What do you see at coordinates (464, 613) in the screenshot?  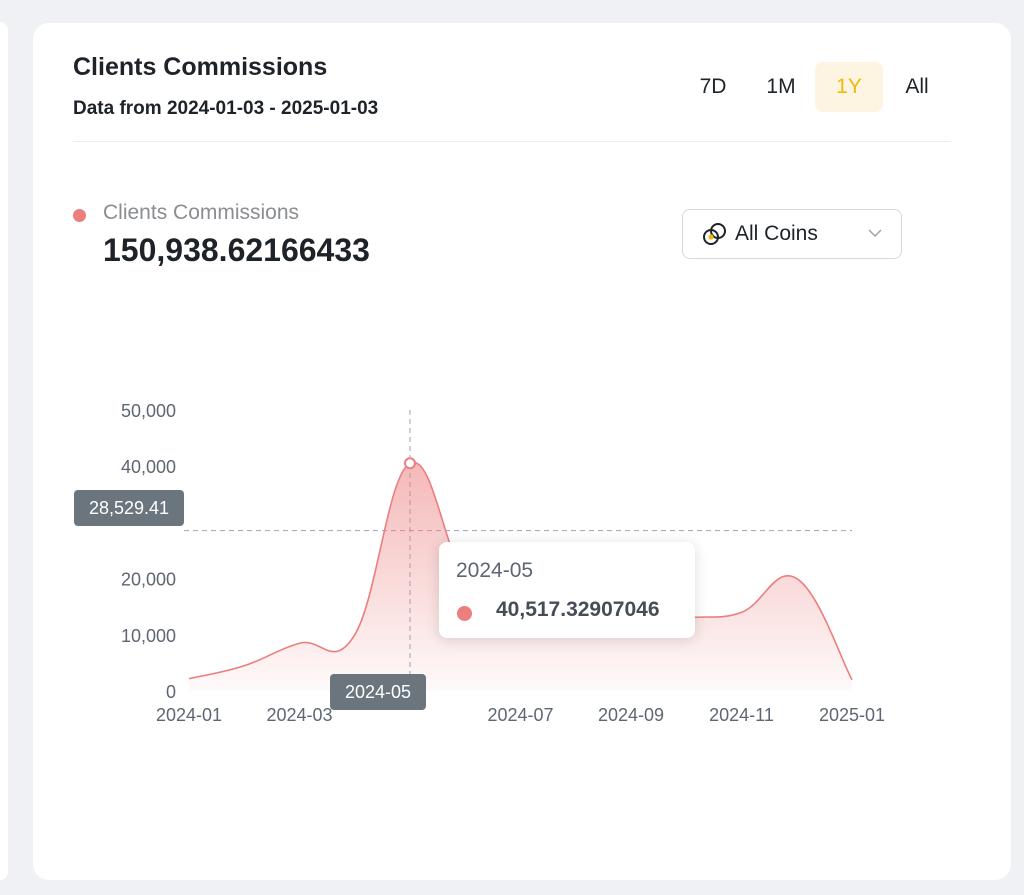 I see `tooltip-series-dot` at bounding box center [464, 613].